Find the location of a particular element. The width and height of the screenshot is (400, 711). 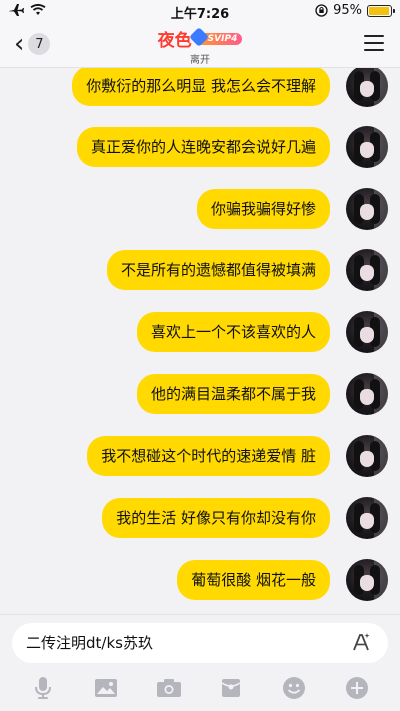

message-bubble: 真正爱你的人连晚安都会说好几遍 is located at coordinates (203, 147).